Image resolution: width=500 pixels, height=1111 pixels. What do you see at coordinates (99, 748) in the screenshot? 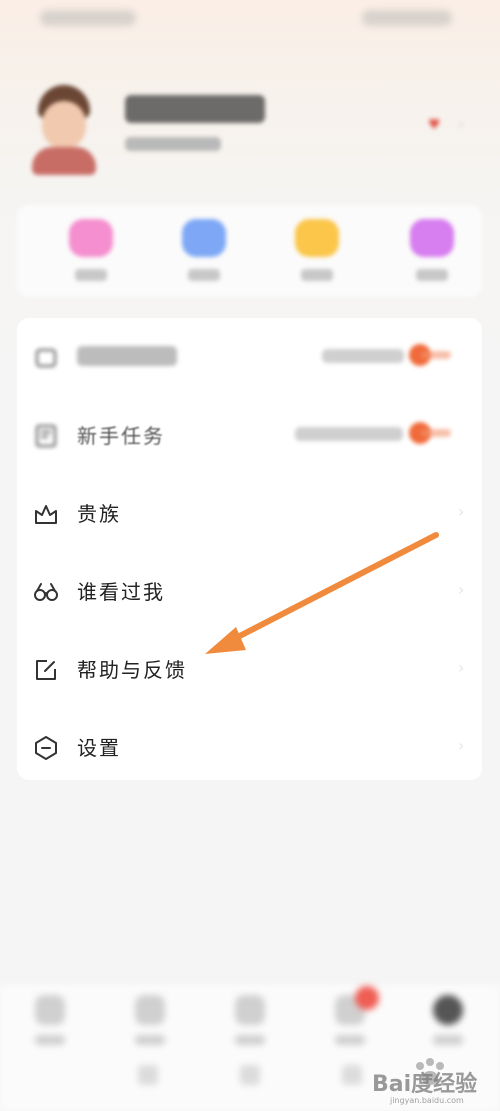
I see `menu-item-label: 设置` at bounding box center [99, 748].